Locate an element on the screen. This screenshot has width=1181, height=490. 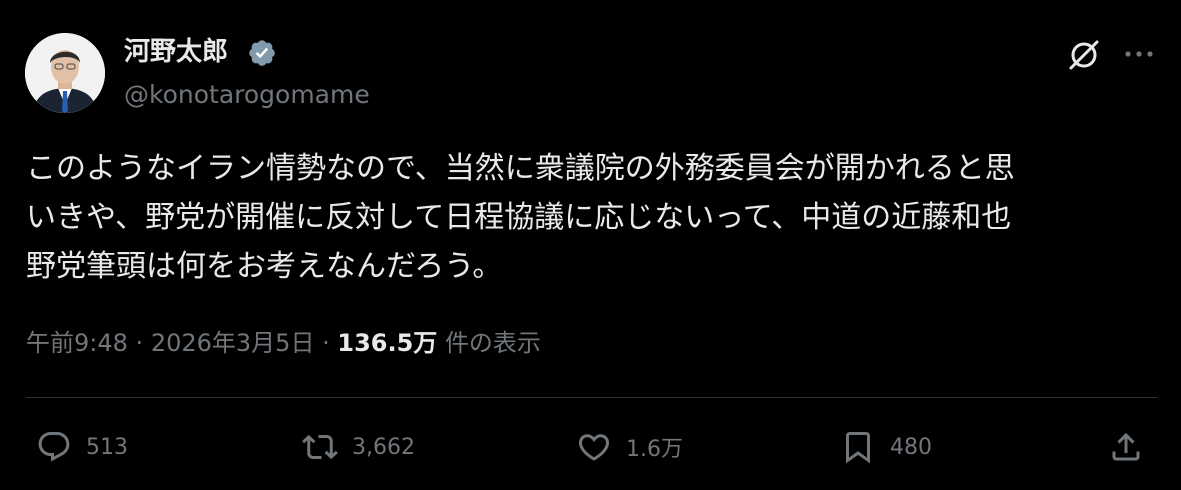
retweet-icon is located at coordinates (320, 447).